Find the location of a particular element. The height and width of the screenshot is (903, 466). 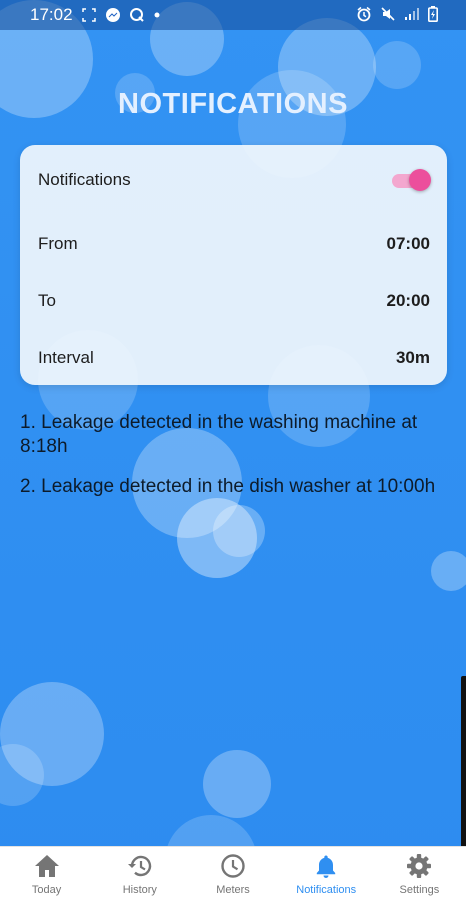

messenger-icon is located at coordinates (113, 15).